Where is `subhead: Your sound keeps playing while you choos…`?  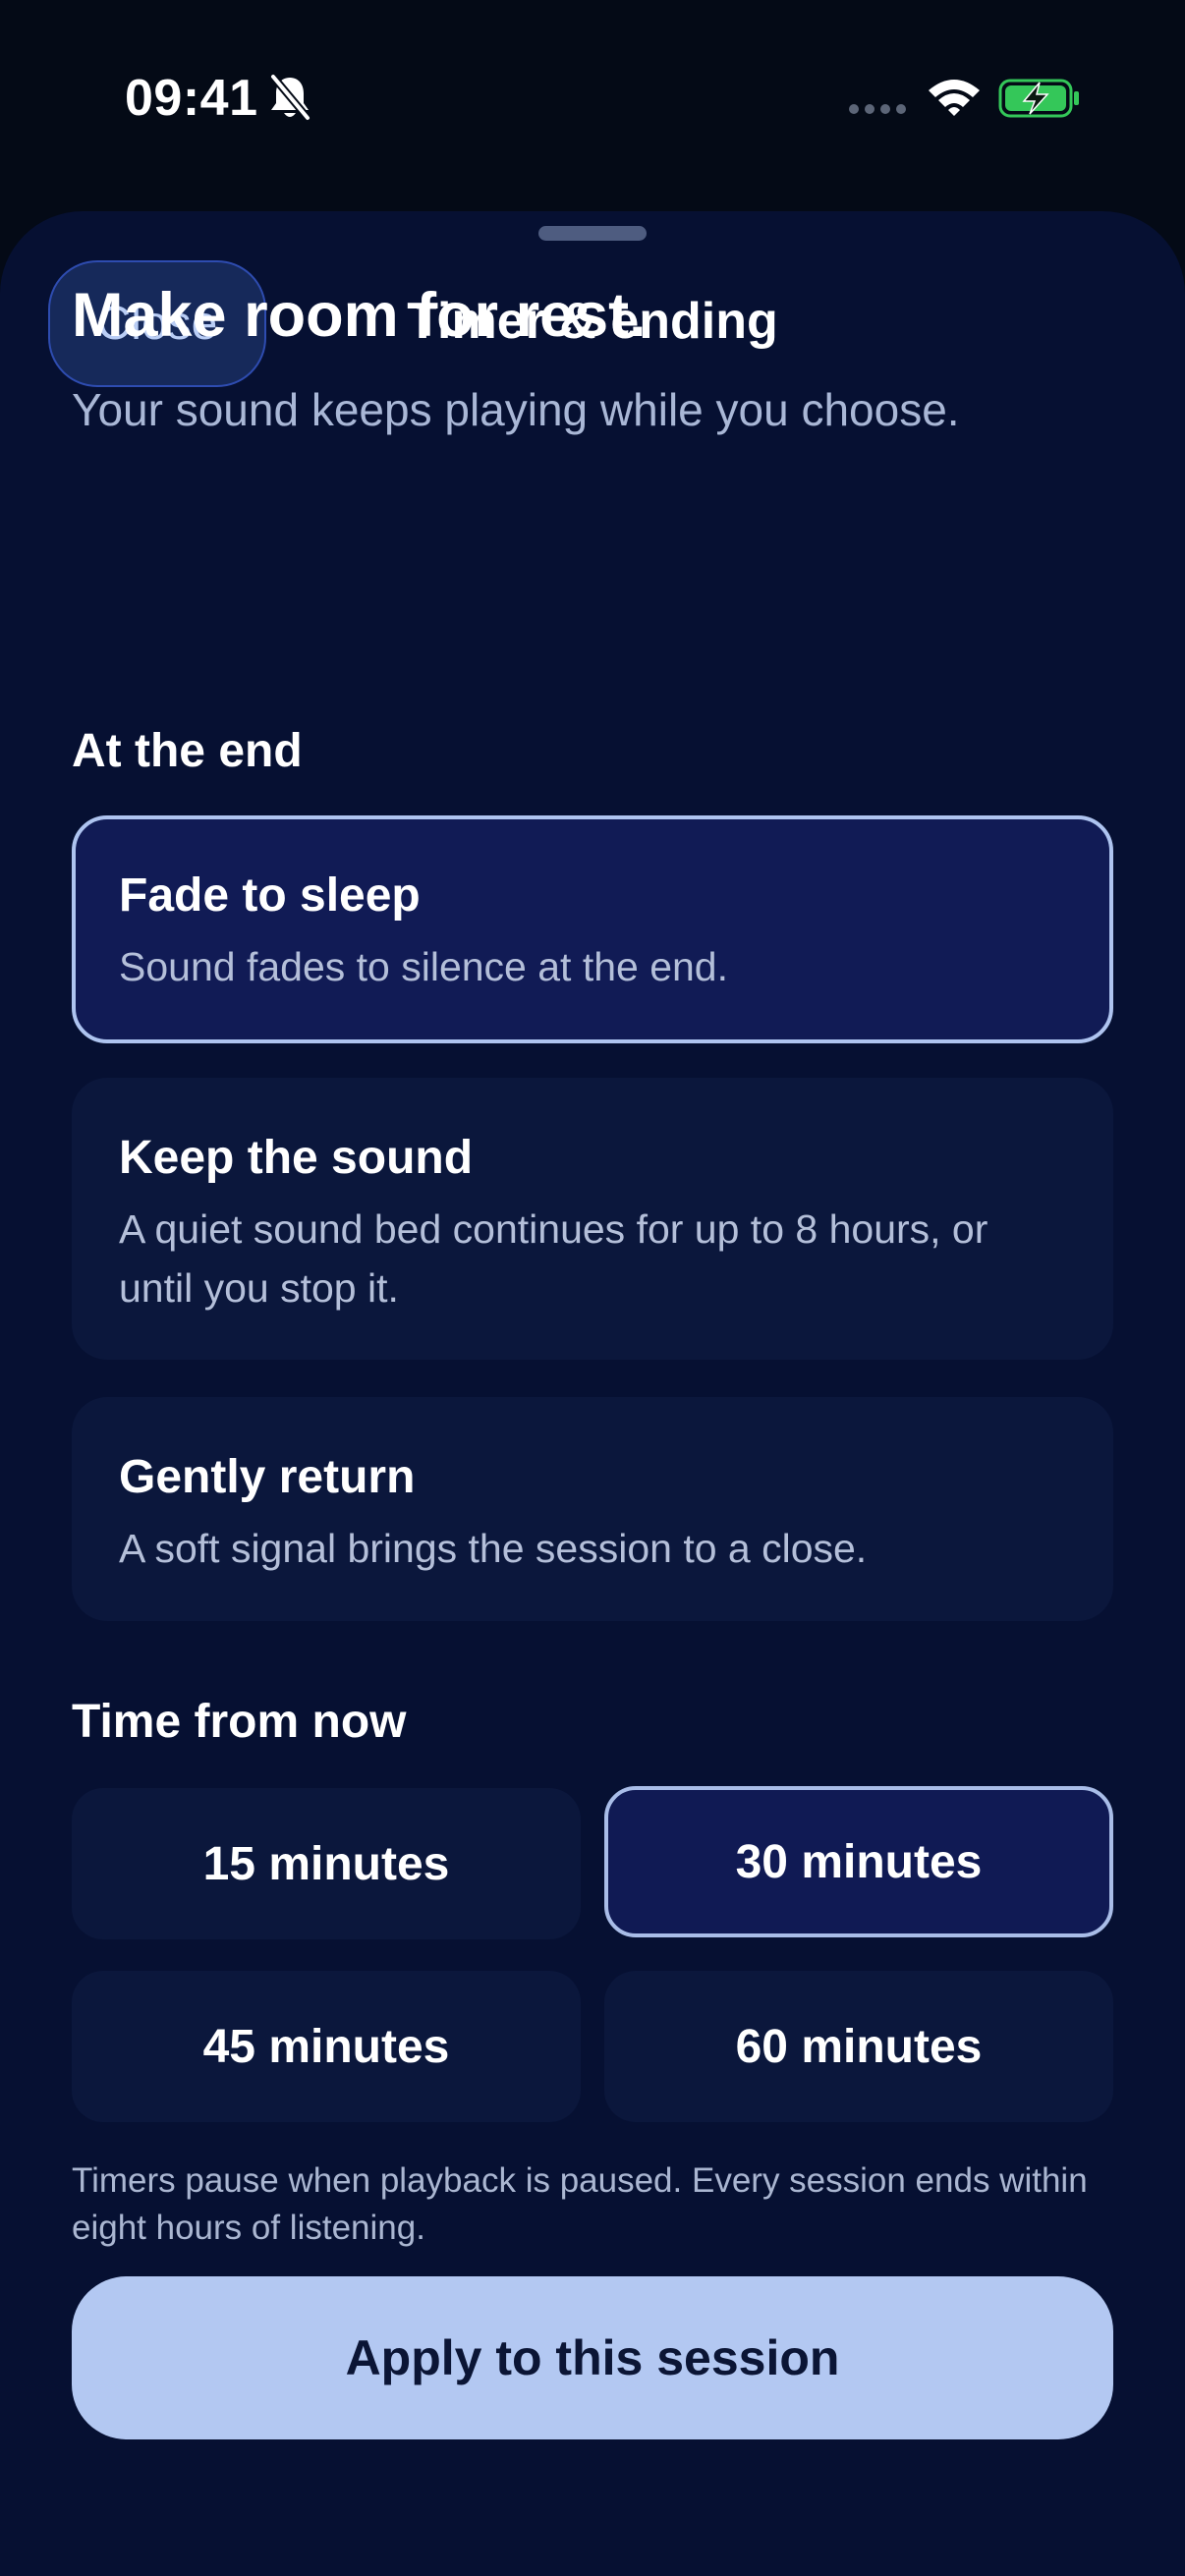 subhead: Your sound keeps playing while you choos… is located at coordinates (516, 409).